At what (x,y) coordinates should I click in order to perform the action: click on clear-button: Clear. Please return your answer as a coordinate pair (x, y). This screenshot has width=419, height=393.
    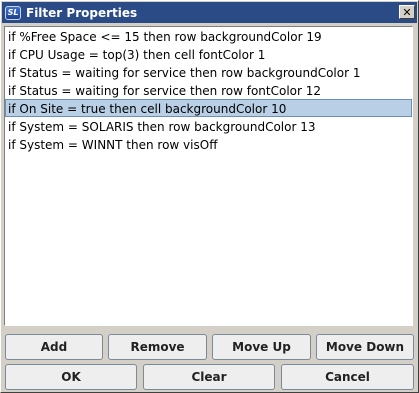
    Looking at the image, I should click on (209, 377).